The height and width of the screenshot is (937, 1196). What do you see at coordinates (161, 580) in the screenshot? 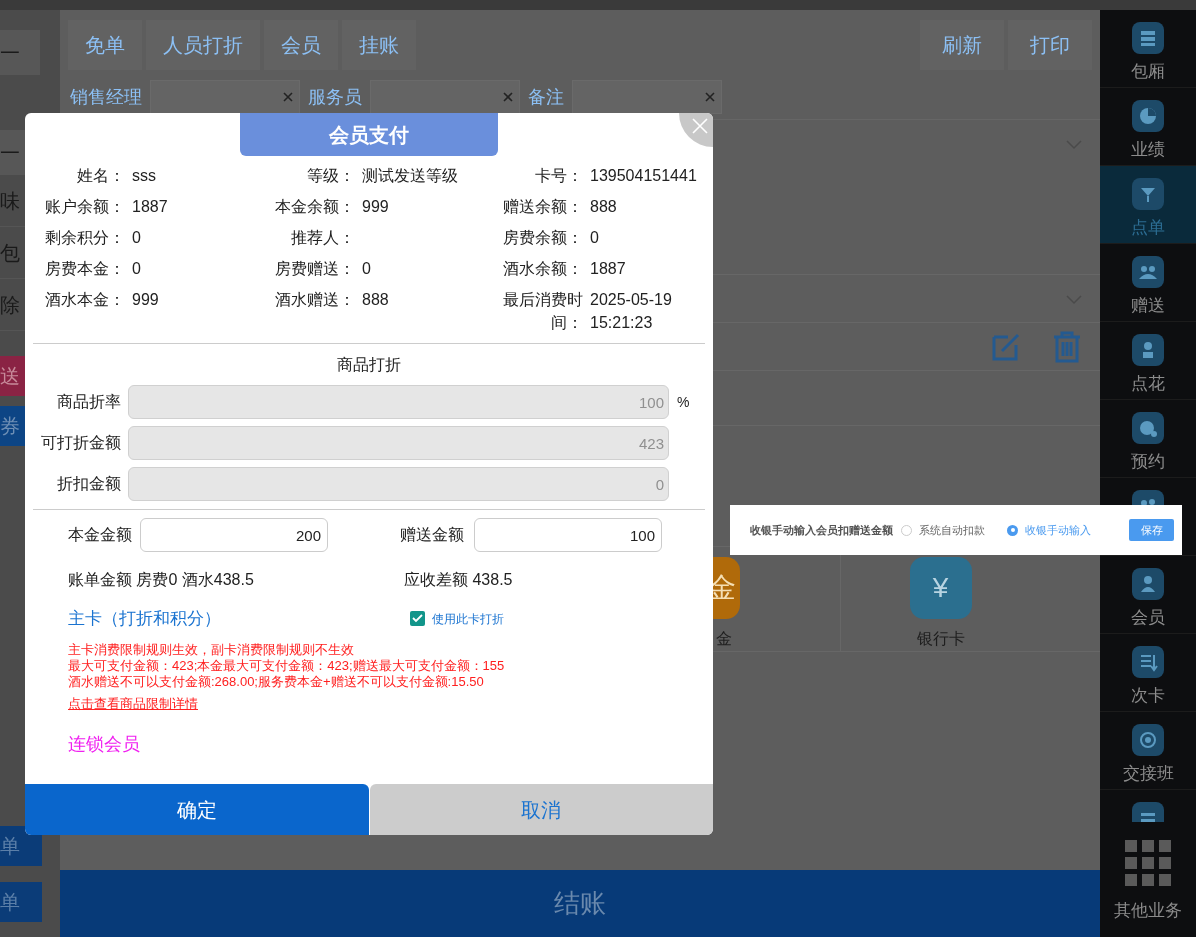
I see `summary-text: 账单金额 房费0 酒水438.5` at bounding box center [161, 580].